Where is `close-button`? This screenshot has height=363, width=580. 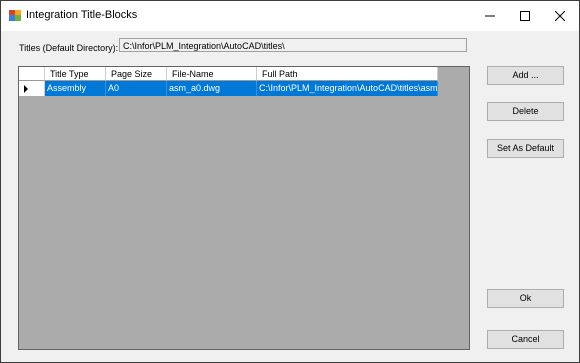 close-button is located at coordinates (560, 16).